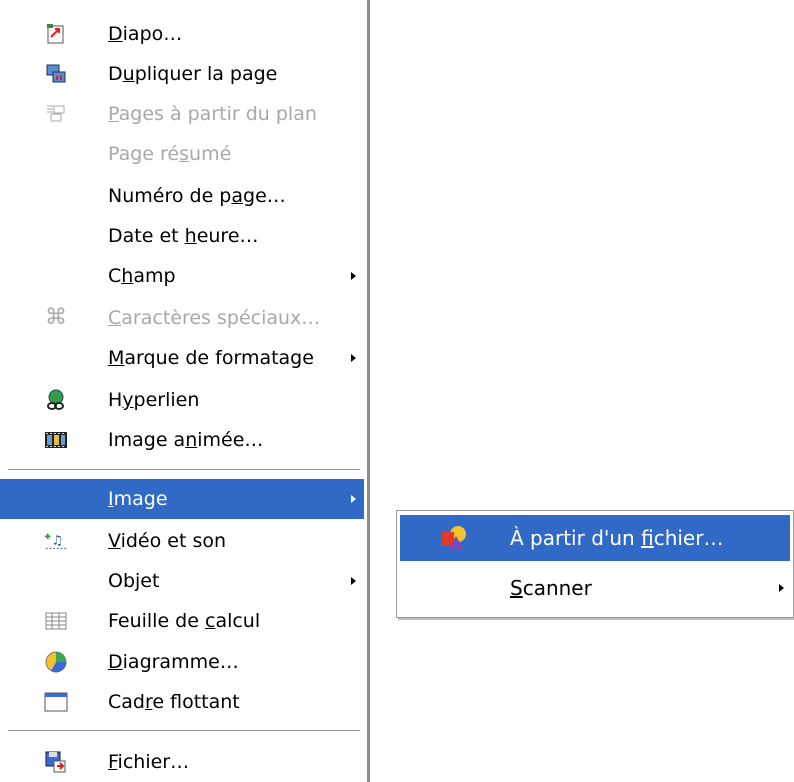 This screenshot has width=794, height=782. I want to click on menu-item-label: Feuille de calcul, so click(184, 621).